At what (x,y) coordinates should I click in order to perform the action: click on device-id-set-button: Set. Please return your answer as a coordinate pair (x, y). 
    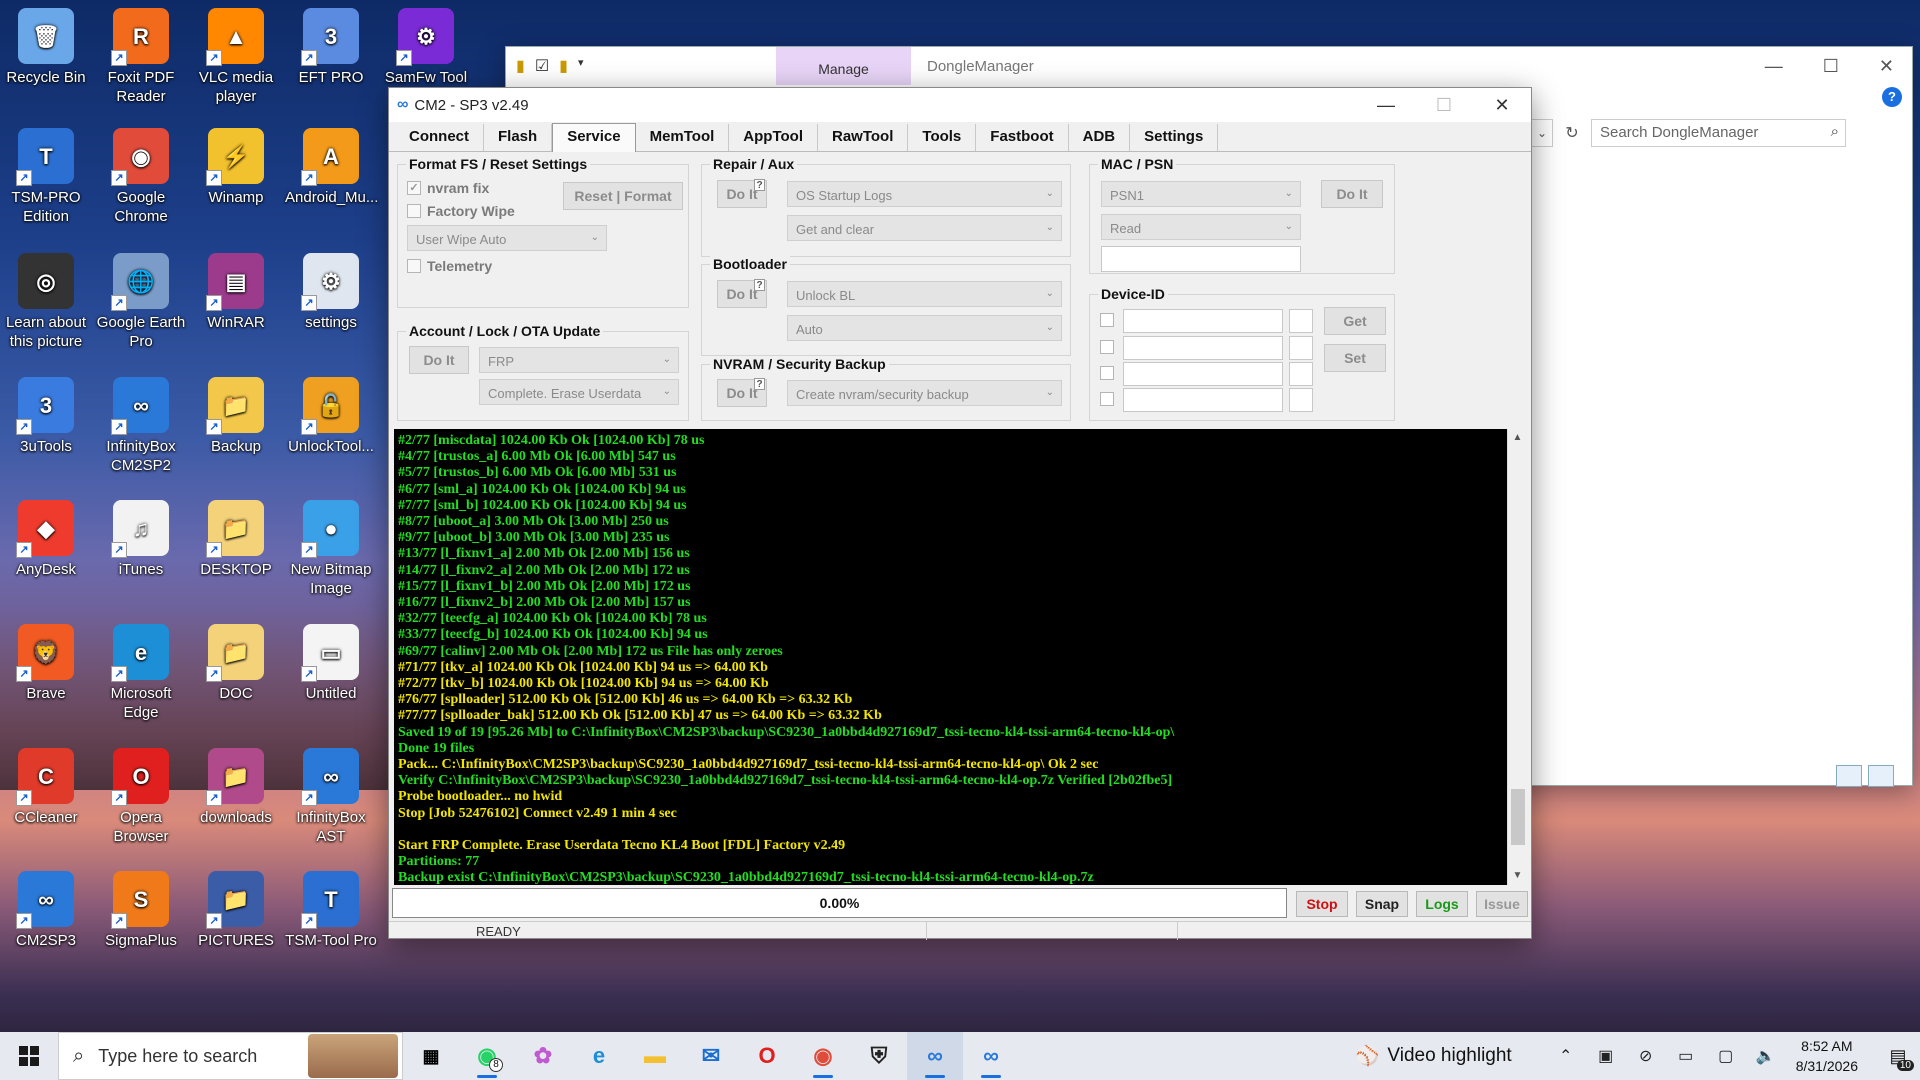
    Looking at the image, I should click on (1355, 358).